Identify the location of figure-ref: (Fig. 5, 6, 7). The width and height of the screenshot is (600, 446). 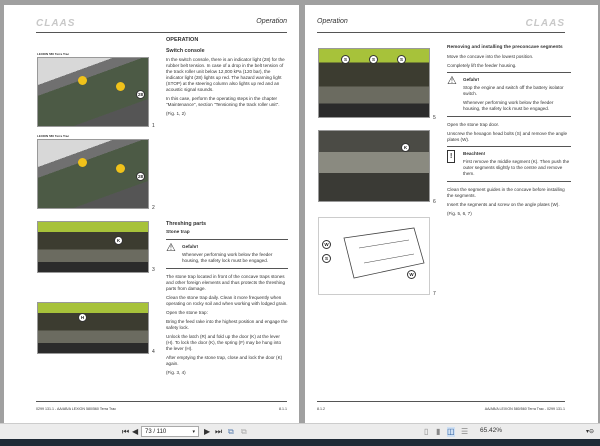
(459, 213).